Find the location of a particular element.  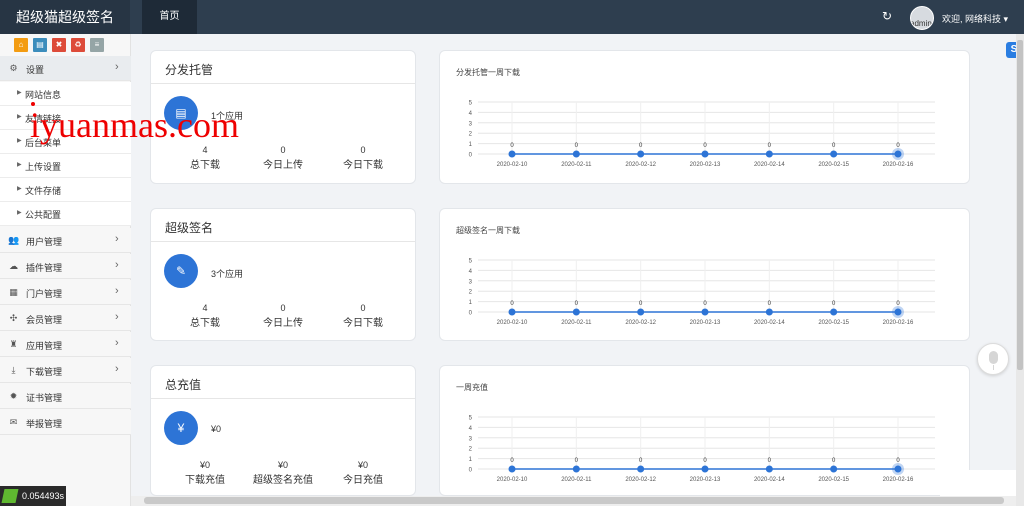

card-title: 分发托管 is located at coordinates (189, 70).